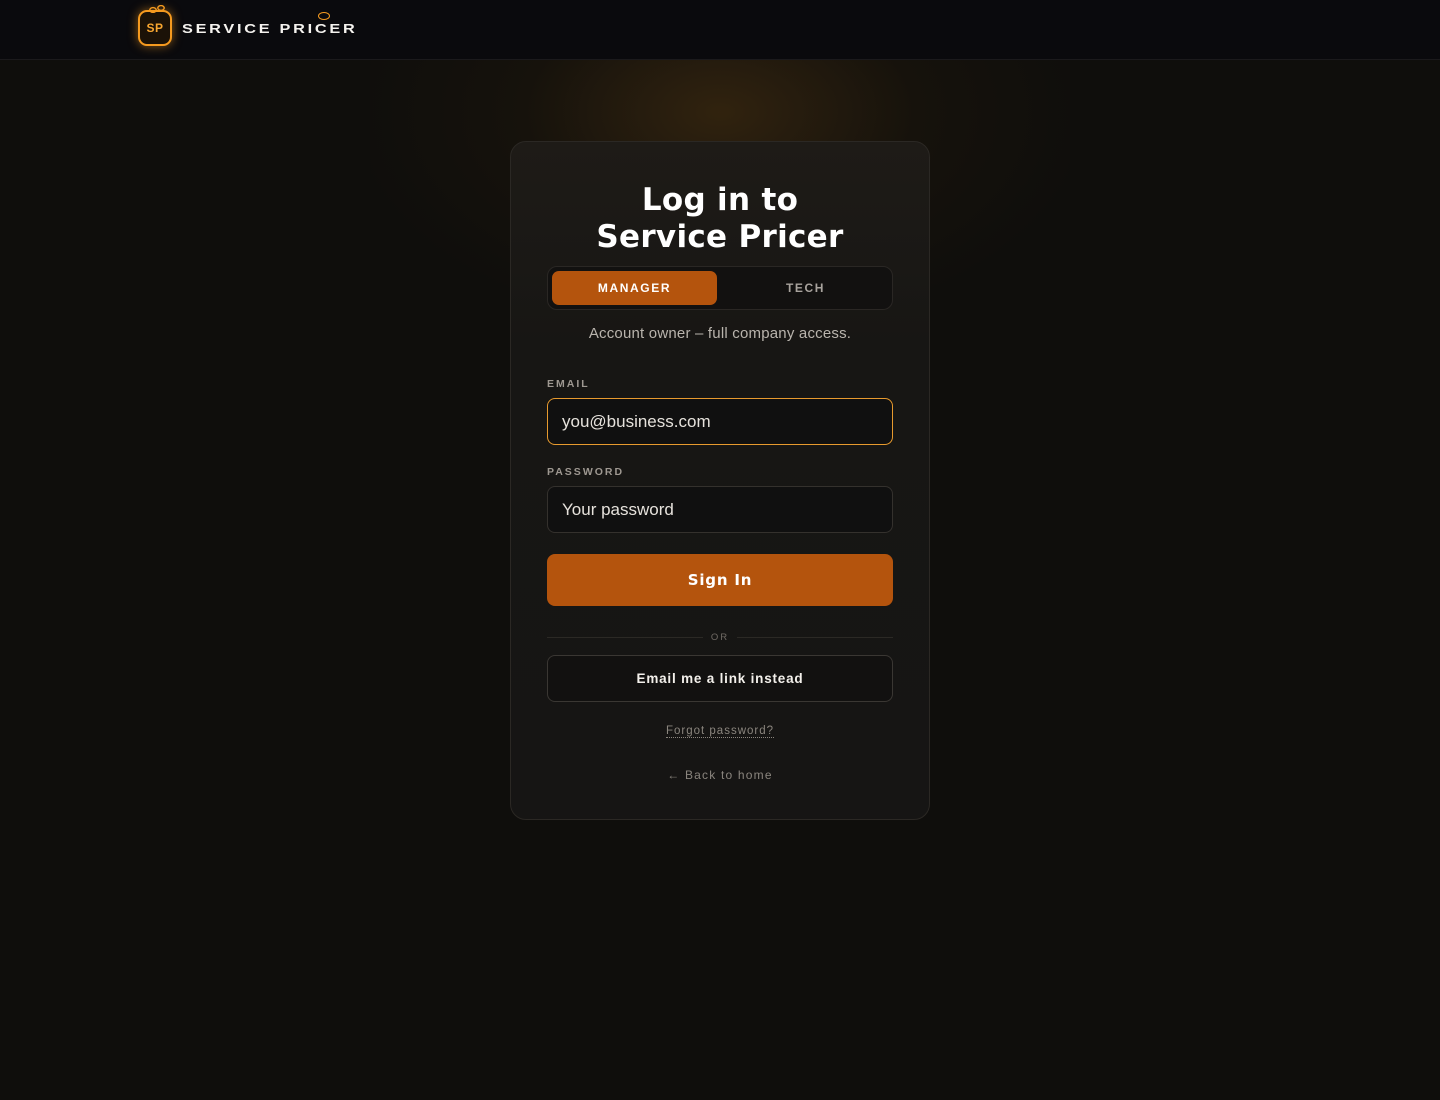  Describe the element at coordinates (720, 237) in the screenshot. I see `title-line-2: Service Pricer` at that location.